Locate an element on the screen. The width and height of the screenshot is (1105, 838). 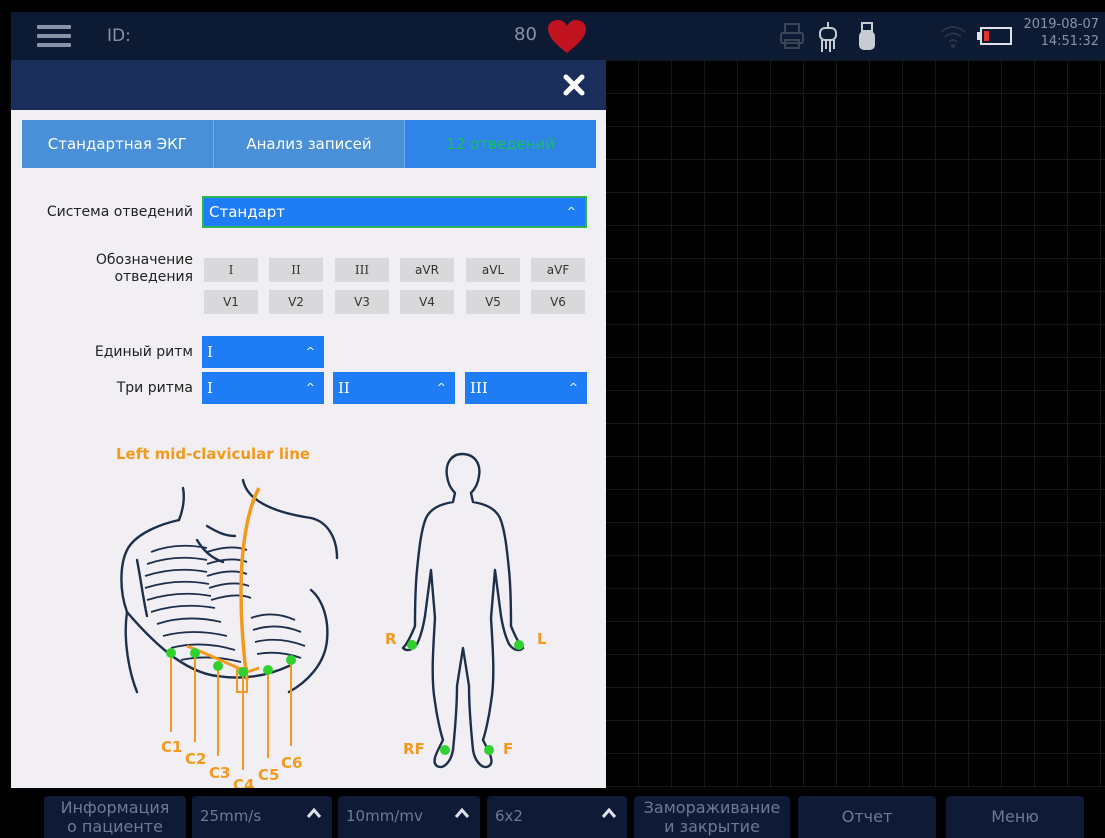
label-c2: C2 is located at coordinates (195, 759).